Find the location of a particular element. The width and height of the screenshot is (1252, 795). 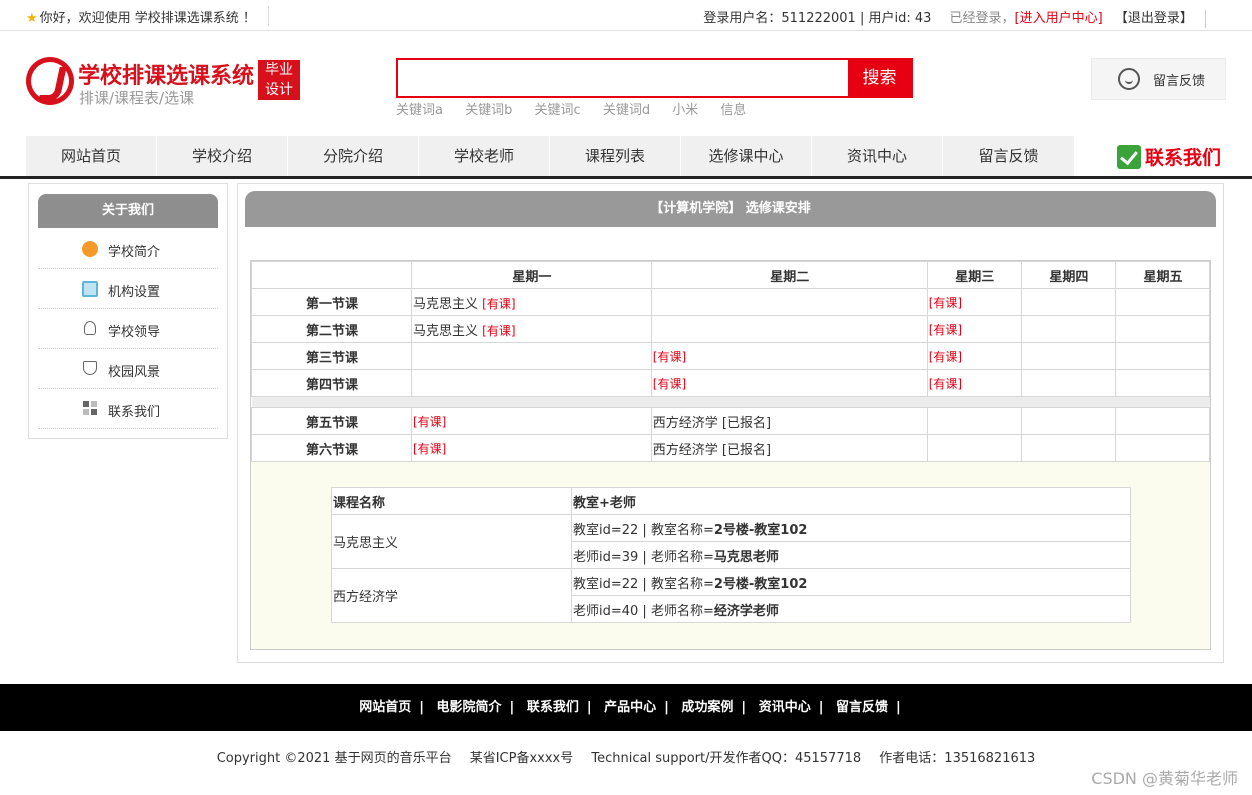

search-button: 搜索 is located at coordinates (879, 78).